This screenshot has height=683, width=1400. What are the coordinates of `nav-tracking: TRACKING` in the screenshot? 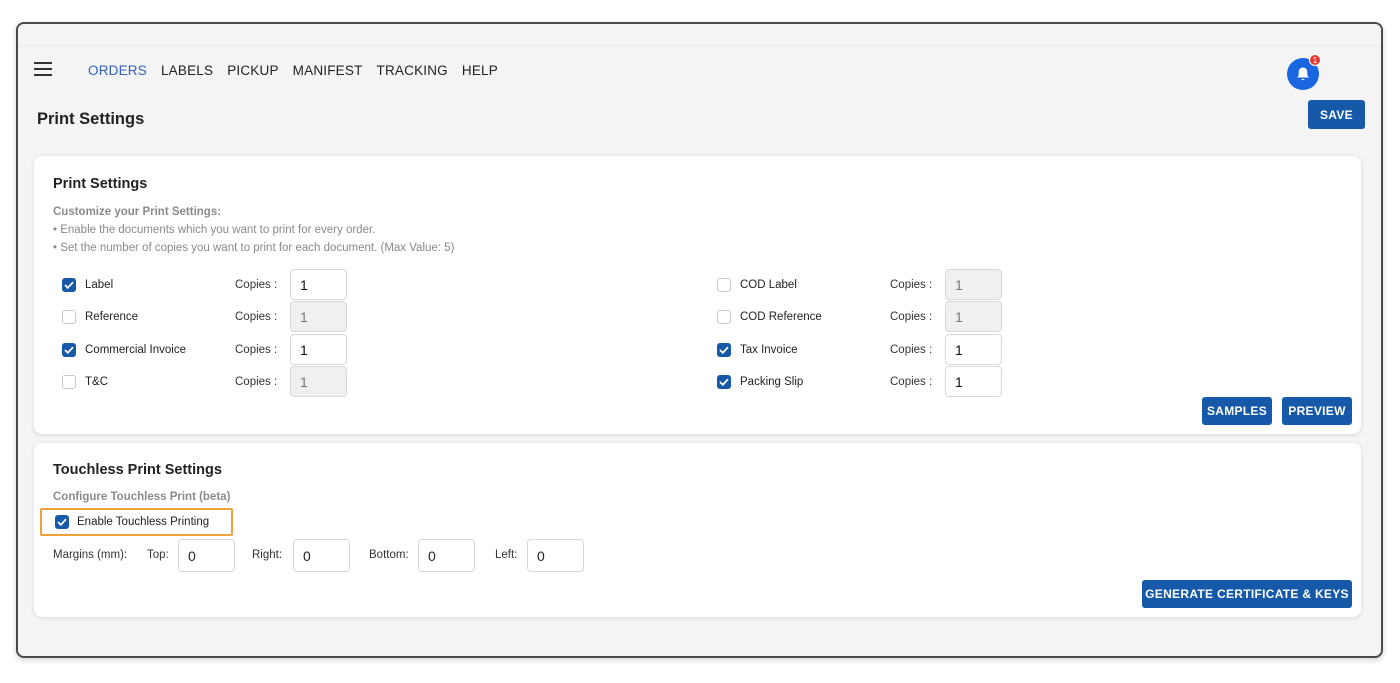 It's located at (412, 70).